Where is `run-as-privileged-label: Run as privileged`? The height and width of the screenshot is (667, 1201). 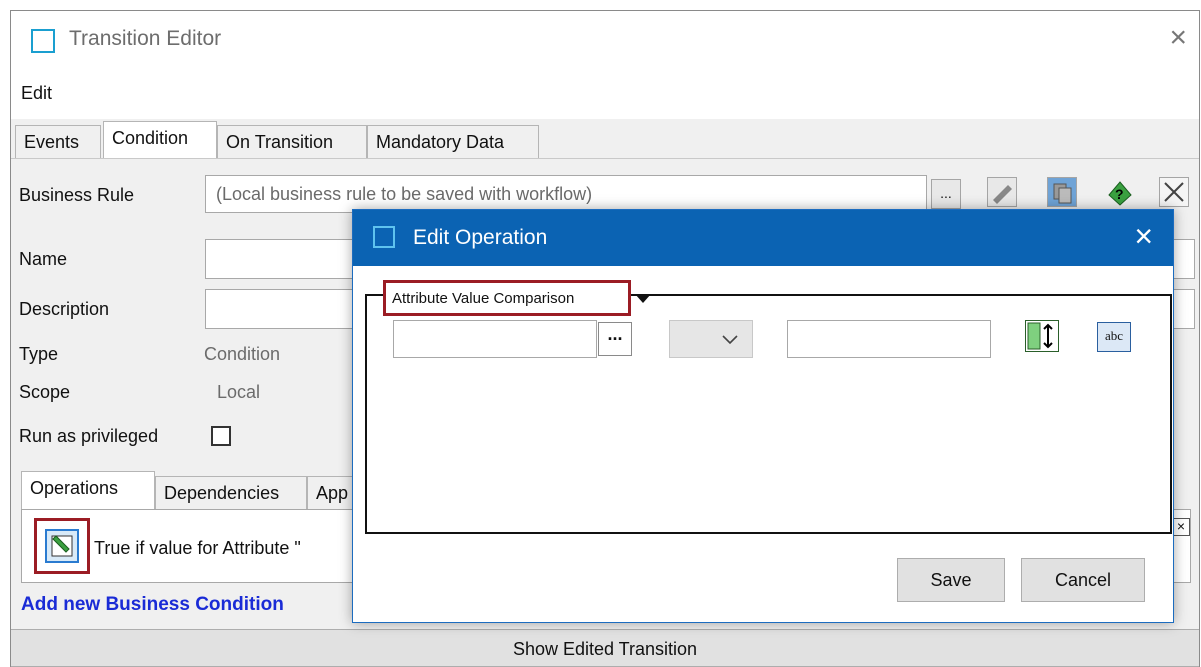
run-as-privileged-label: Run as privileged is located at coordinates (89, 436).